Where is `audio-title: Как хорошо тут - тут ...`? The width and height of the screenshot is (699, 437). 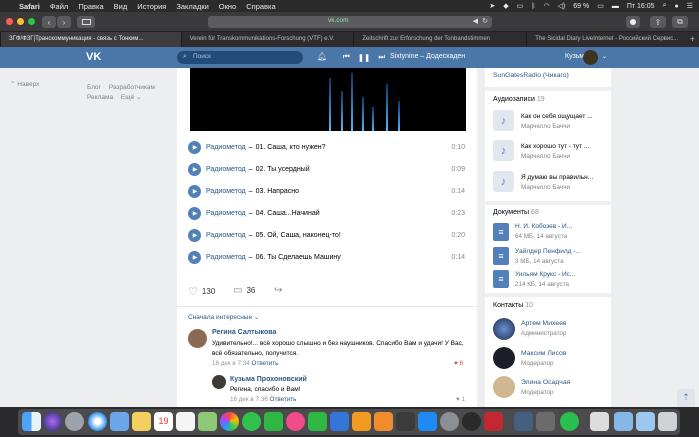
audio-title: Как хорошо тут - тут ... is located at coordinates (565, 146).